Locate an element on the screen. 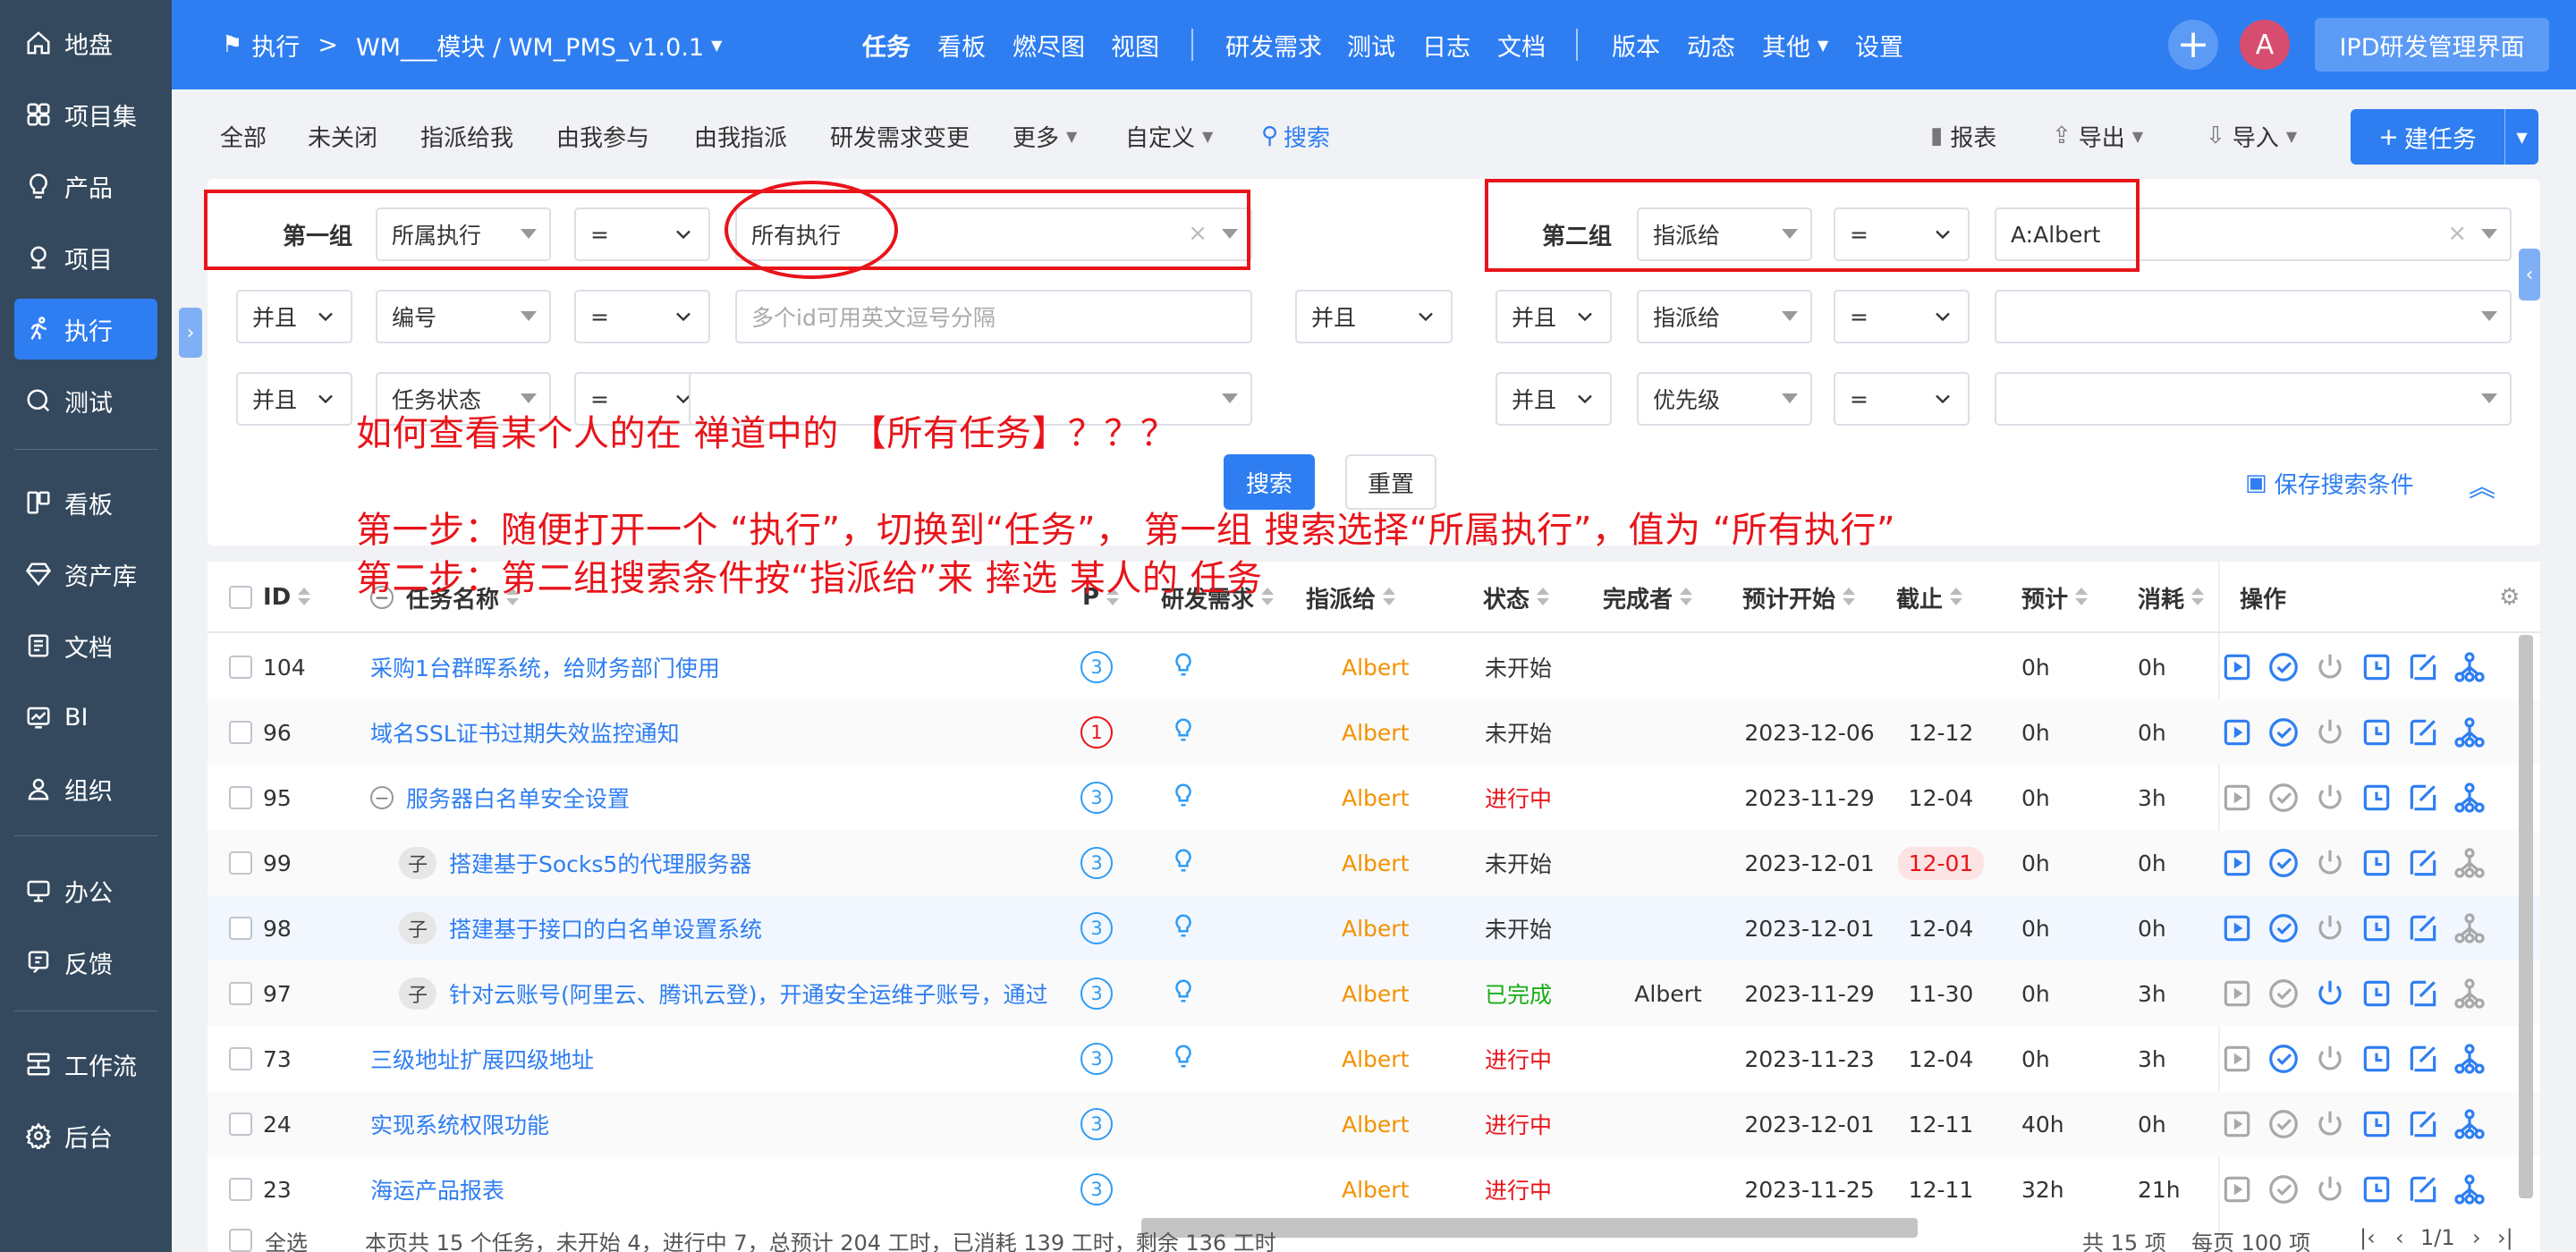 The image size is (2576, 1252). export-button: ⇪ 导出 ▼ is located at coordinates (2097, 136).